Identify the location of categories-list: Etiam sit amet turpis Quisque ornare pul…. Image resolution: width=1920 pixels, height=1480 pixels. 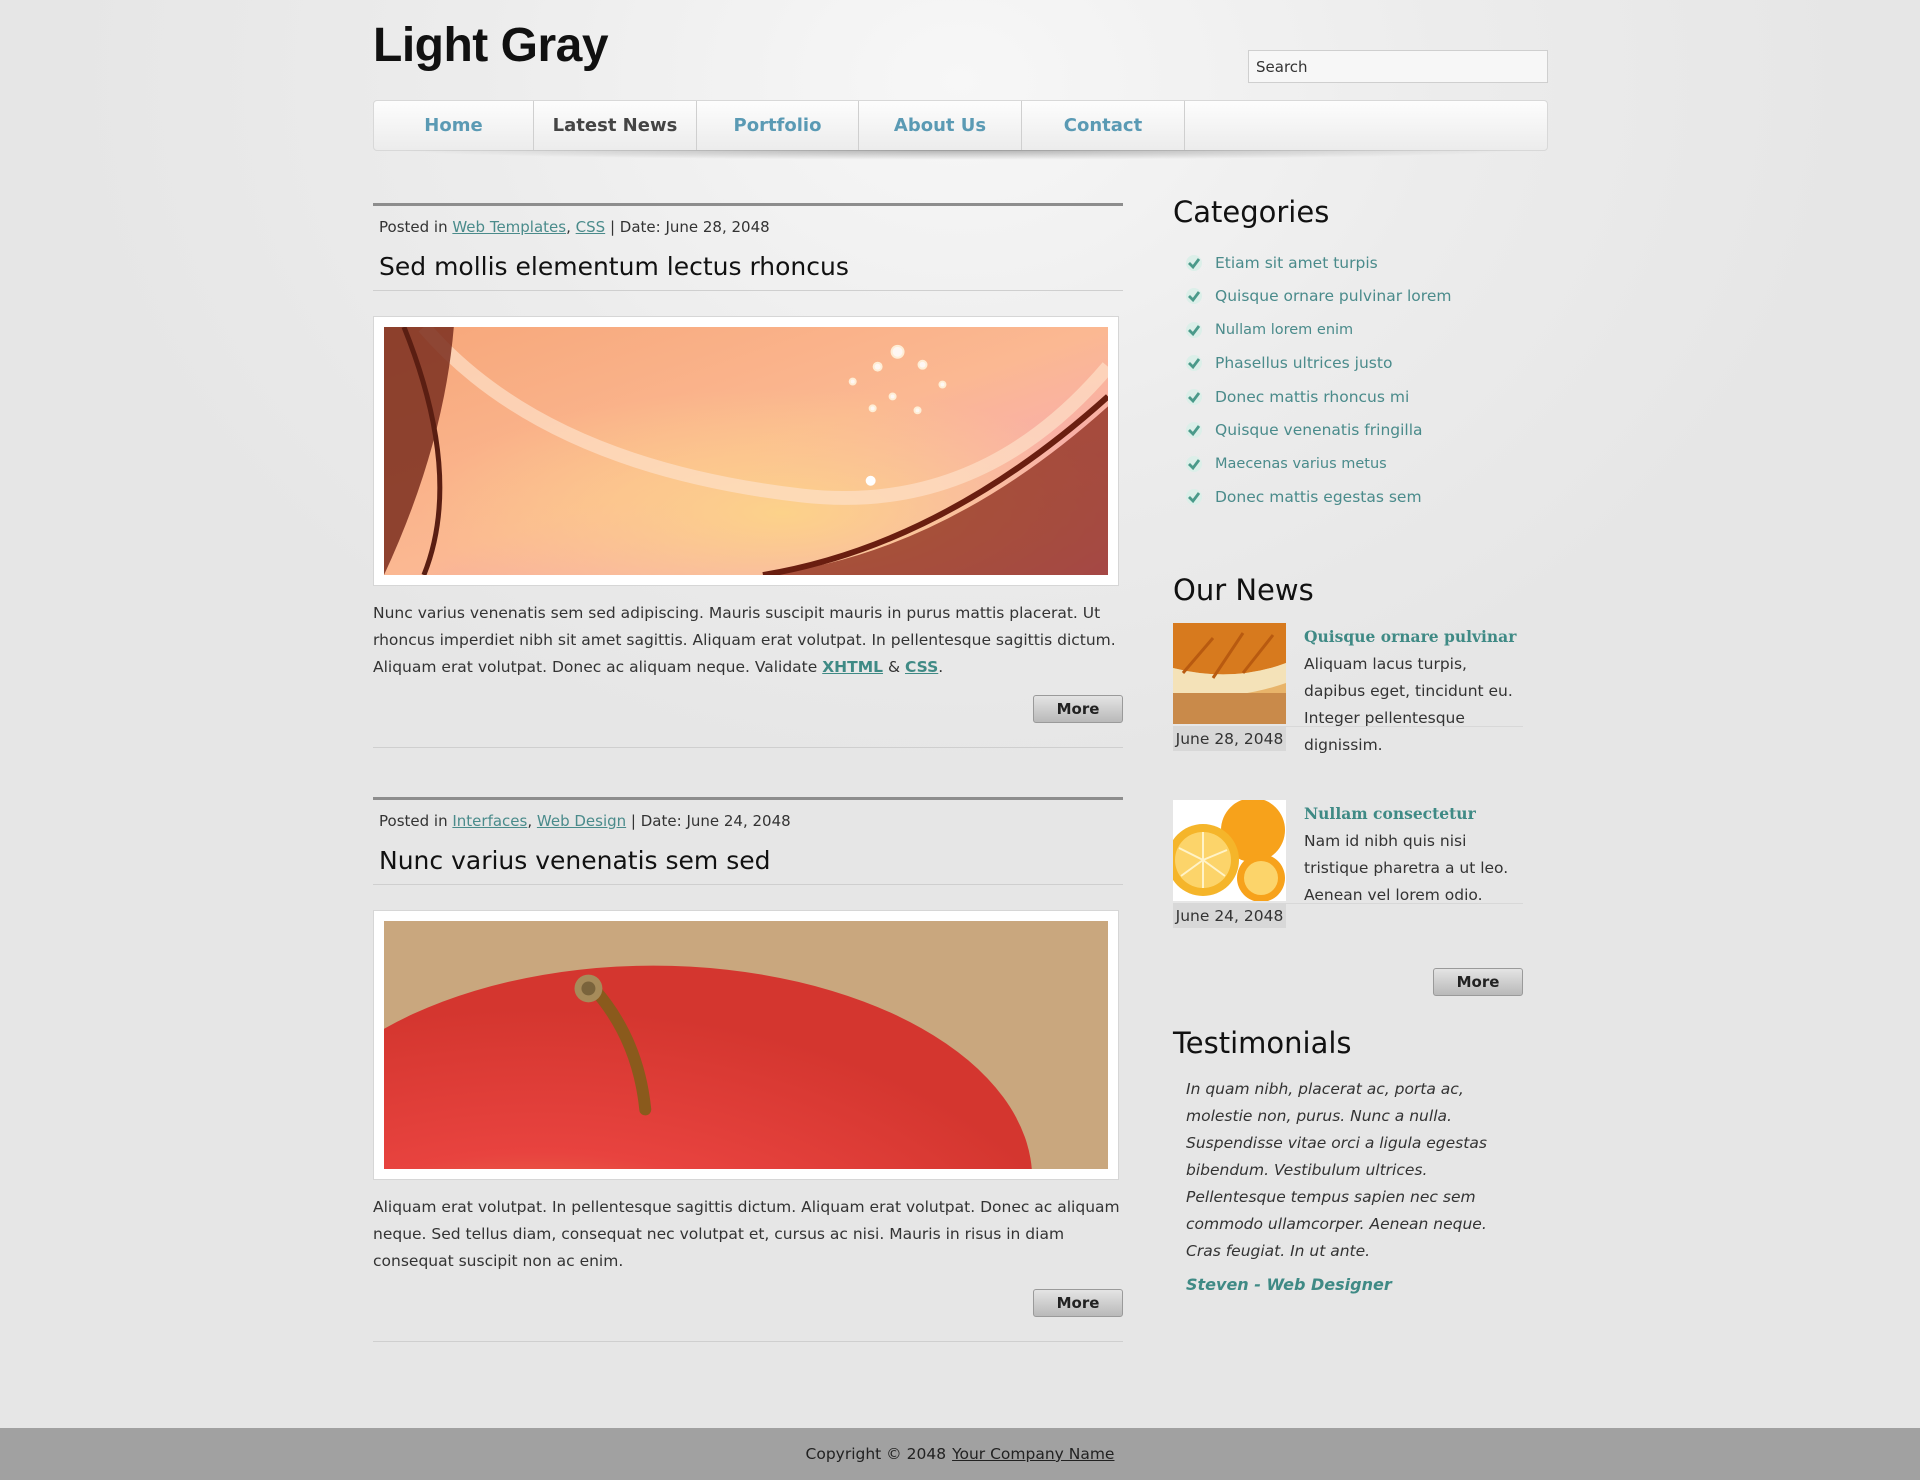
(1348, 380).